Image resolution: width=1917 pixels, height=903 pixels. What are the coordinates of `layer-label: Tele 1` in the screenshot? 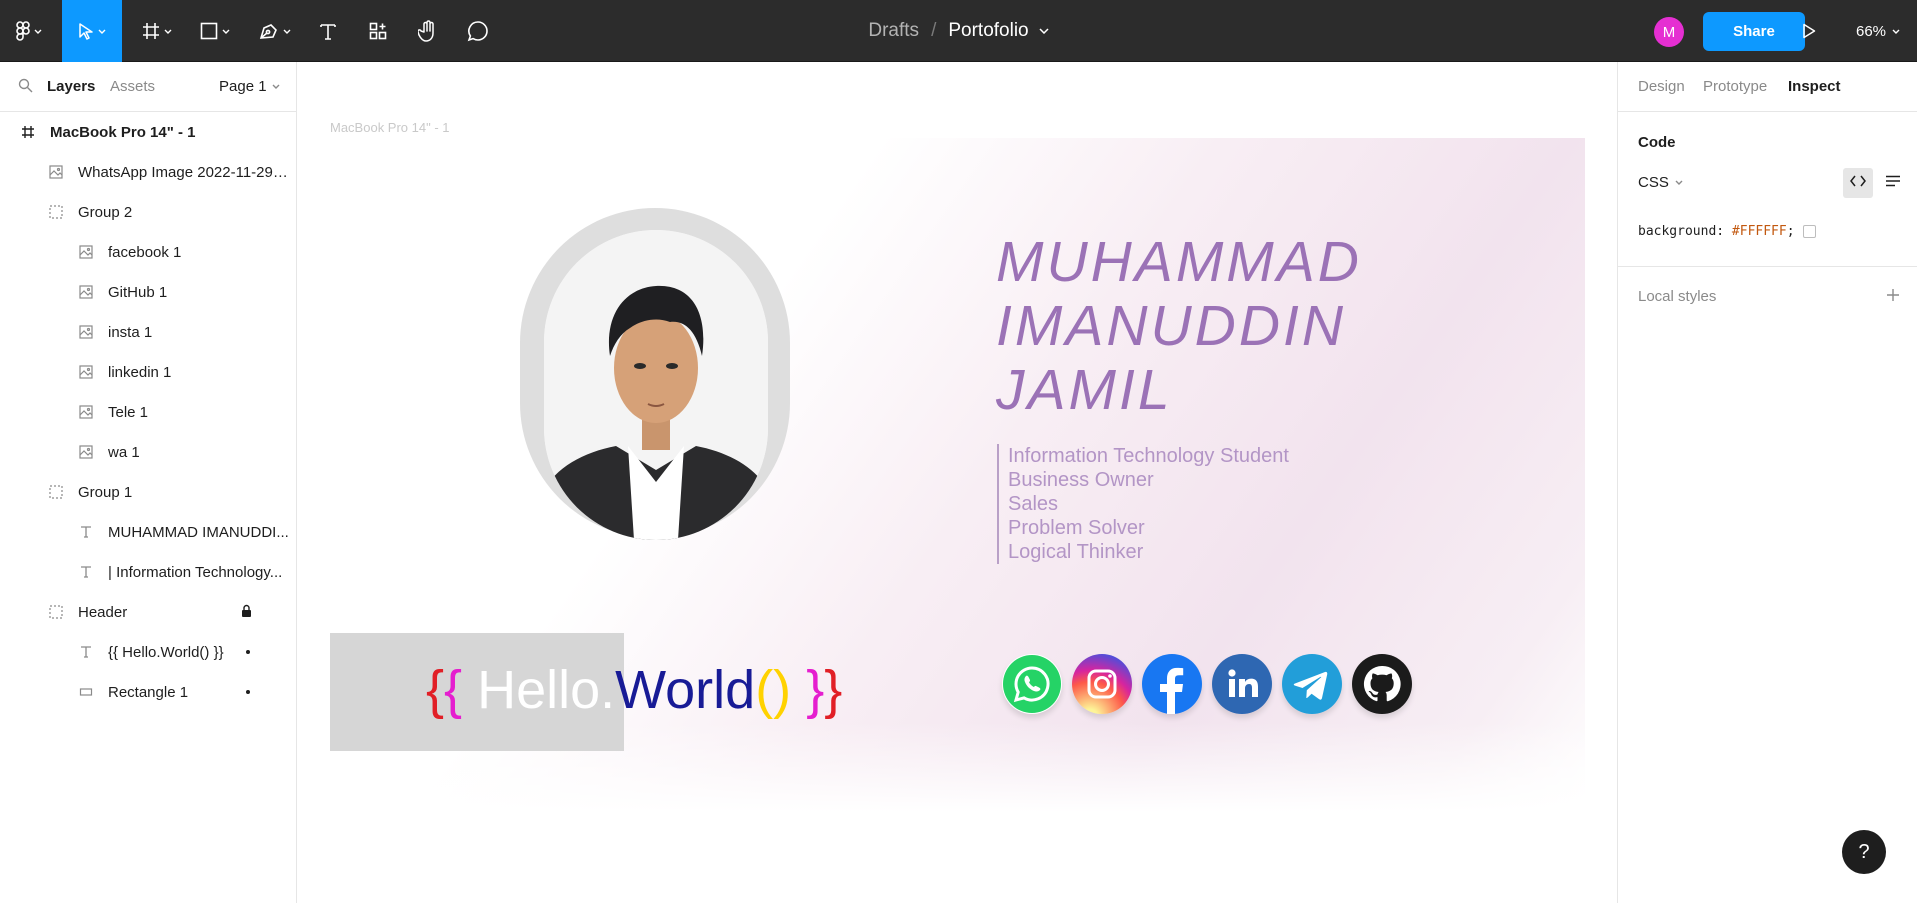 It's located at (128, 412).